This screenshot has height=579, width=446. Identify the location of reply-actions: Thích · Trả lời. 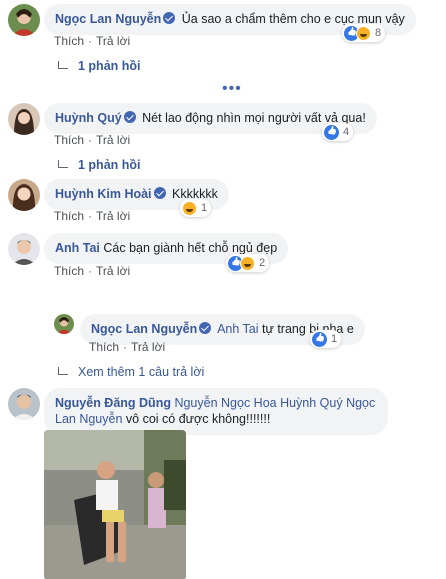
(127, 347).